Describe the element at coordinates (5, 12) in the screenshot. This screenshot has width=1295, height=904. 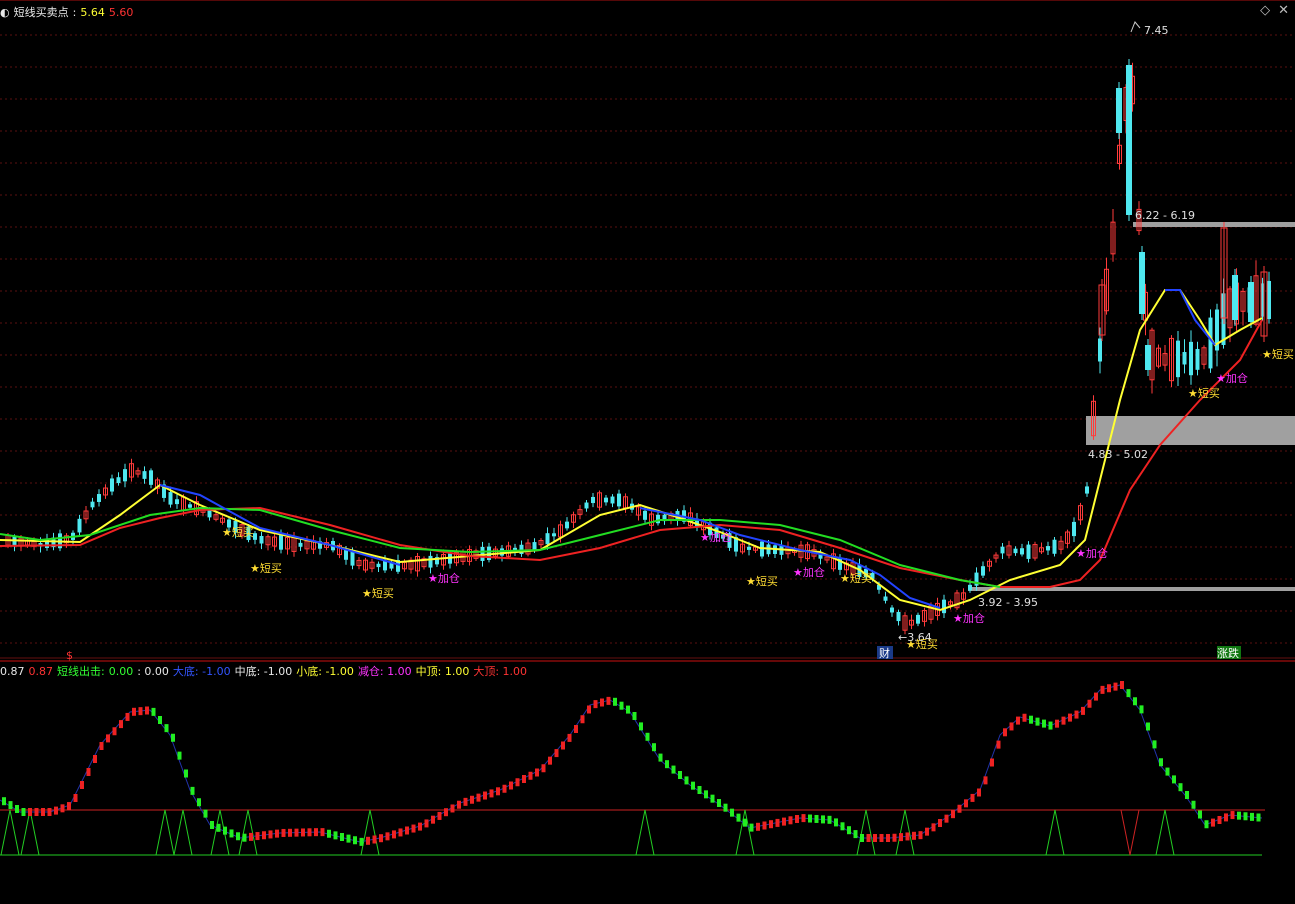
I see `chevron-icon: ◐` at that location.